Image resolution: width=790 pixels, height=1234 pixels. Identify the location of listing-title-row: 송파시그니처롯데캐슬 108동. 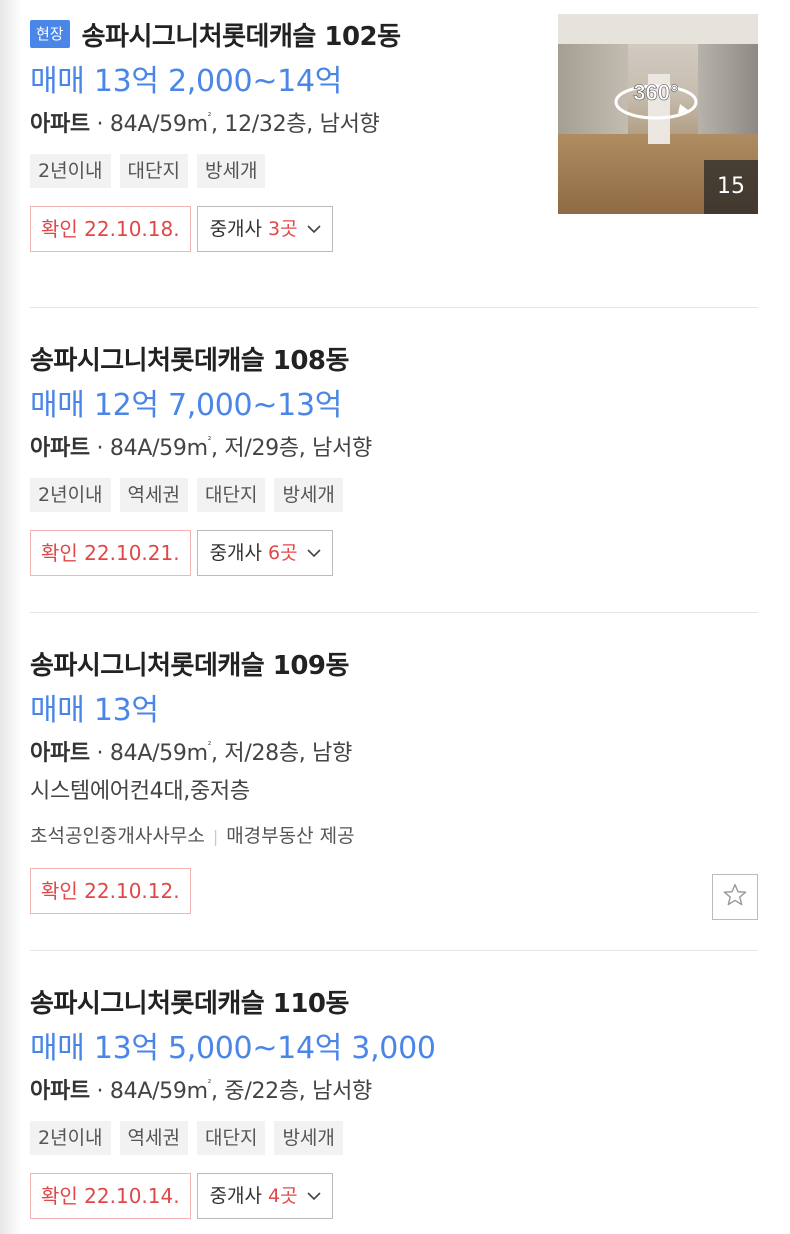
(394, 358).